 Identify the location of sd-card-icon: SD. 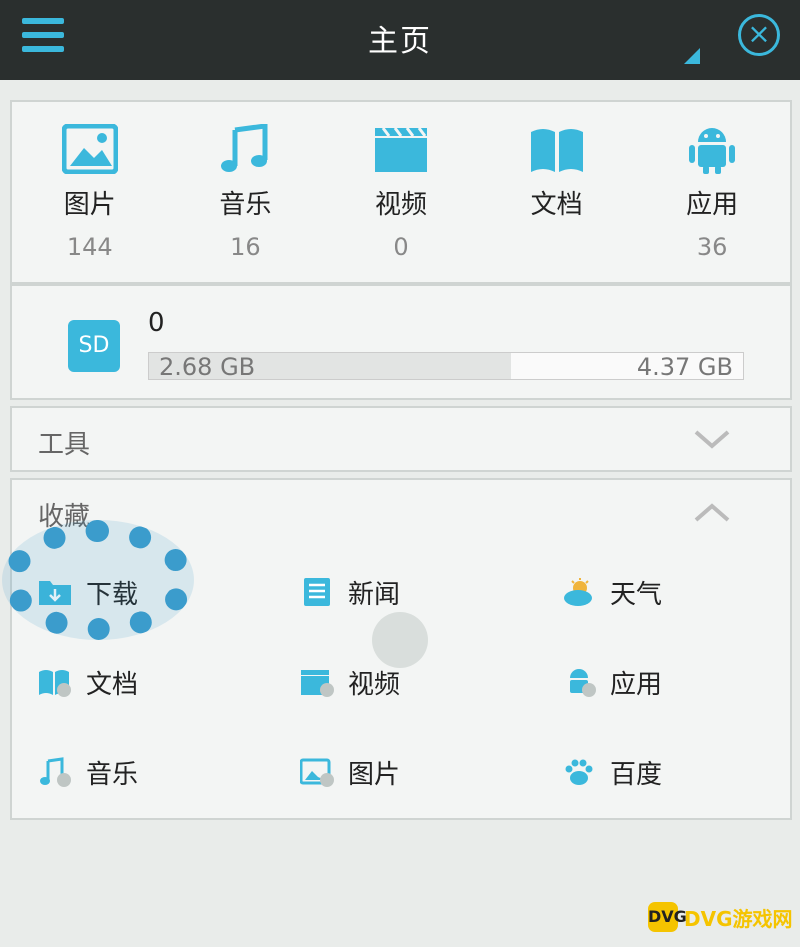
(94, 346).